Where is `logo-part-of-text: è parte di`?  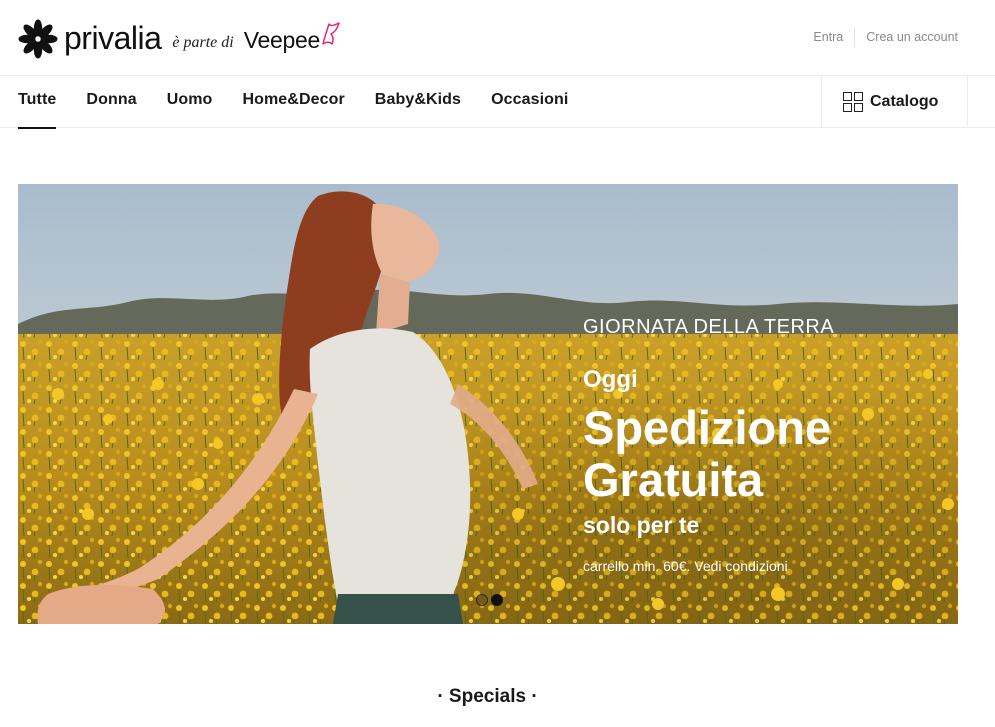 logo-part-of-text: è parte di is located at coordinates (203, 42).